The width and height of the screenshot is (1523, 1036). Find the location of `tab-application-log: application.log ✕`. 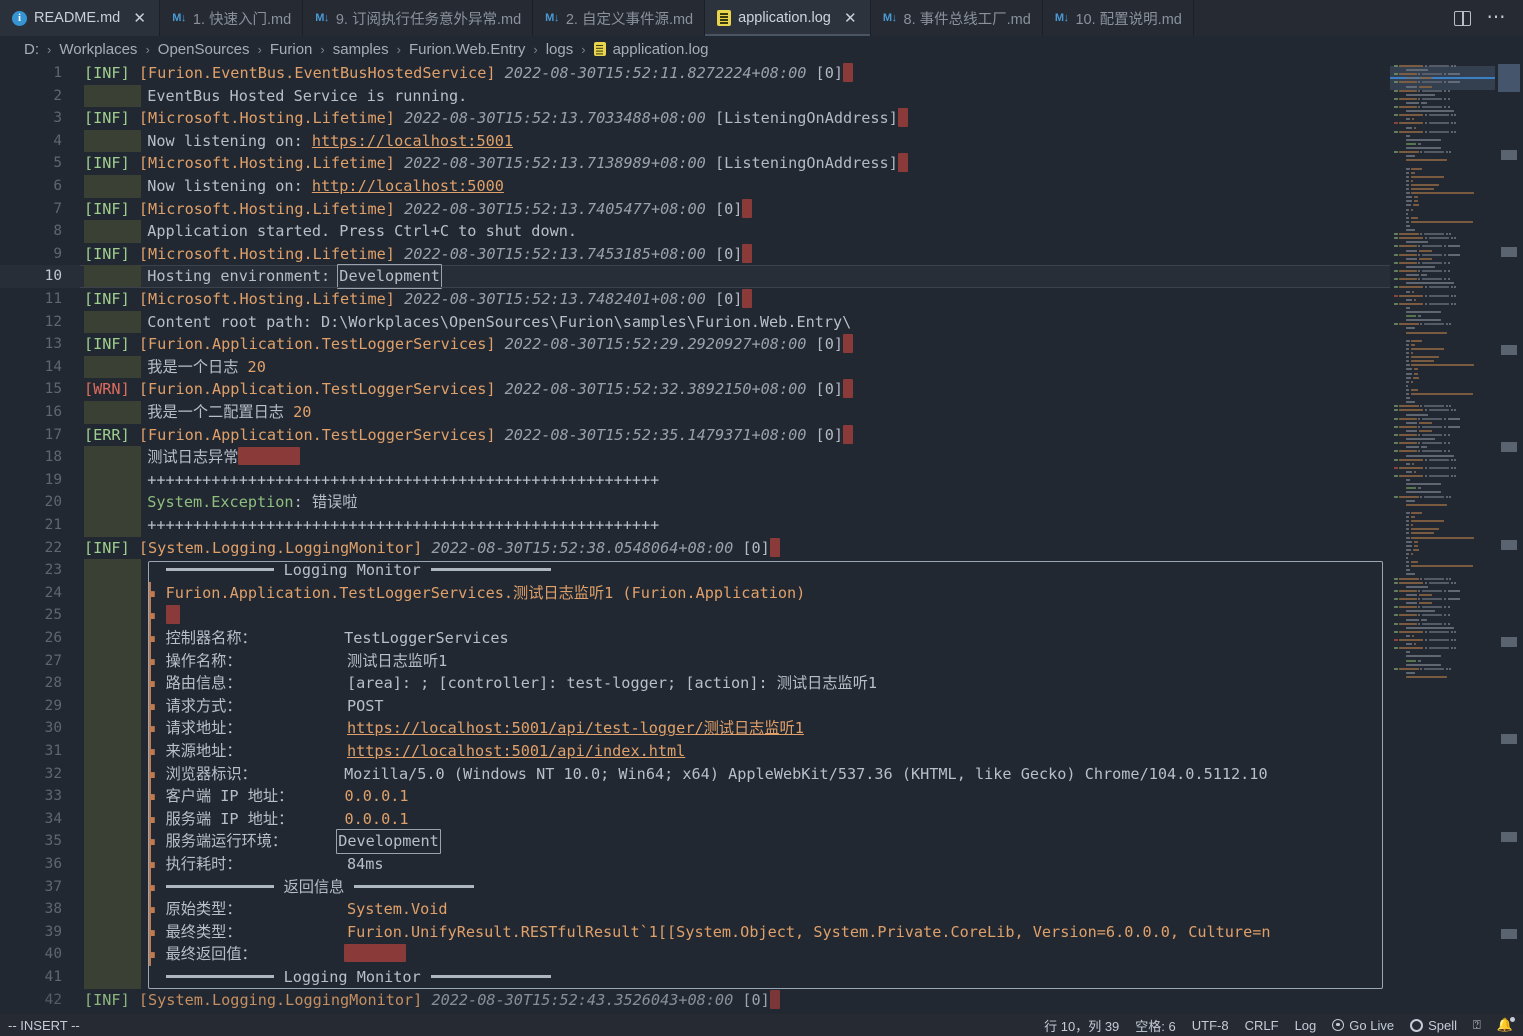

tab-application-log: application.log ✕ is located at coordinates (788, 18).